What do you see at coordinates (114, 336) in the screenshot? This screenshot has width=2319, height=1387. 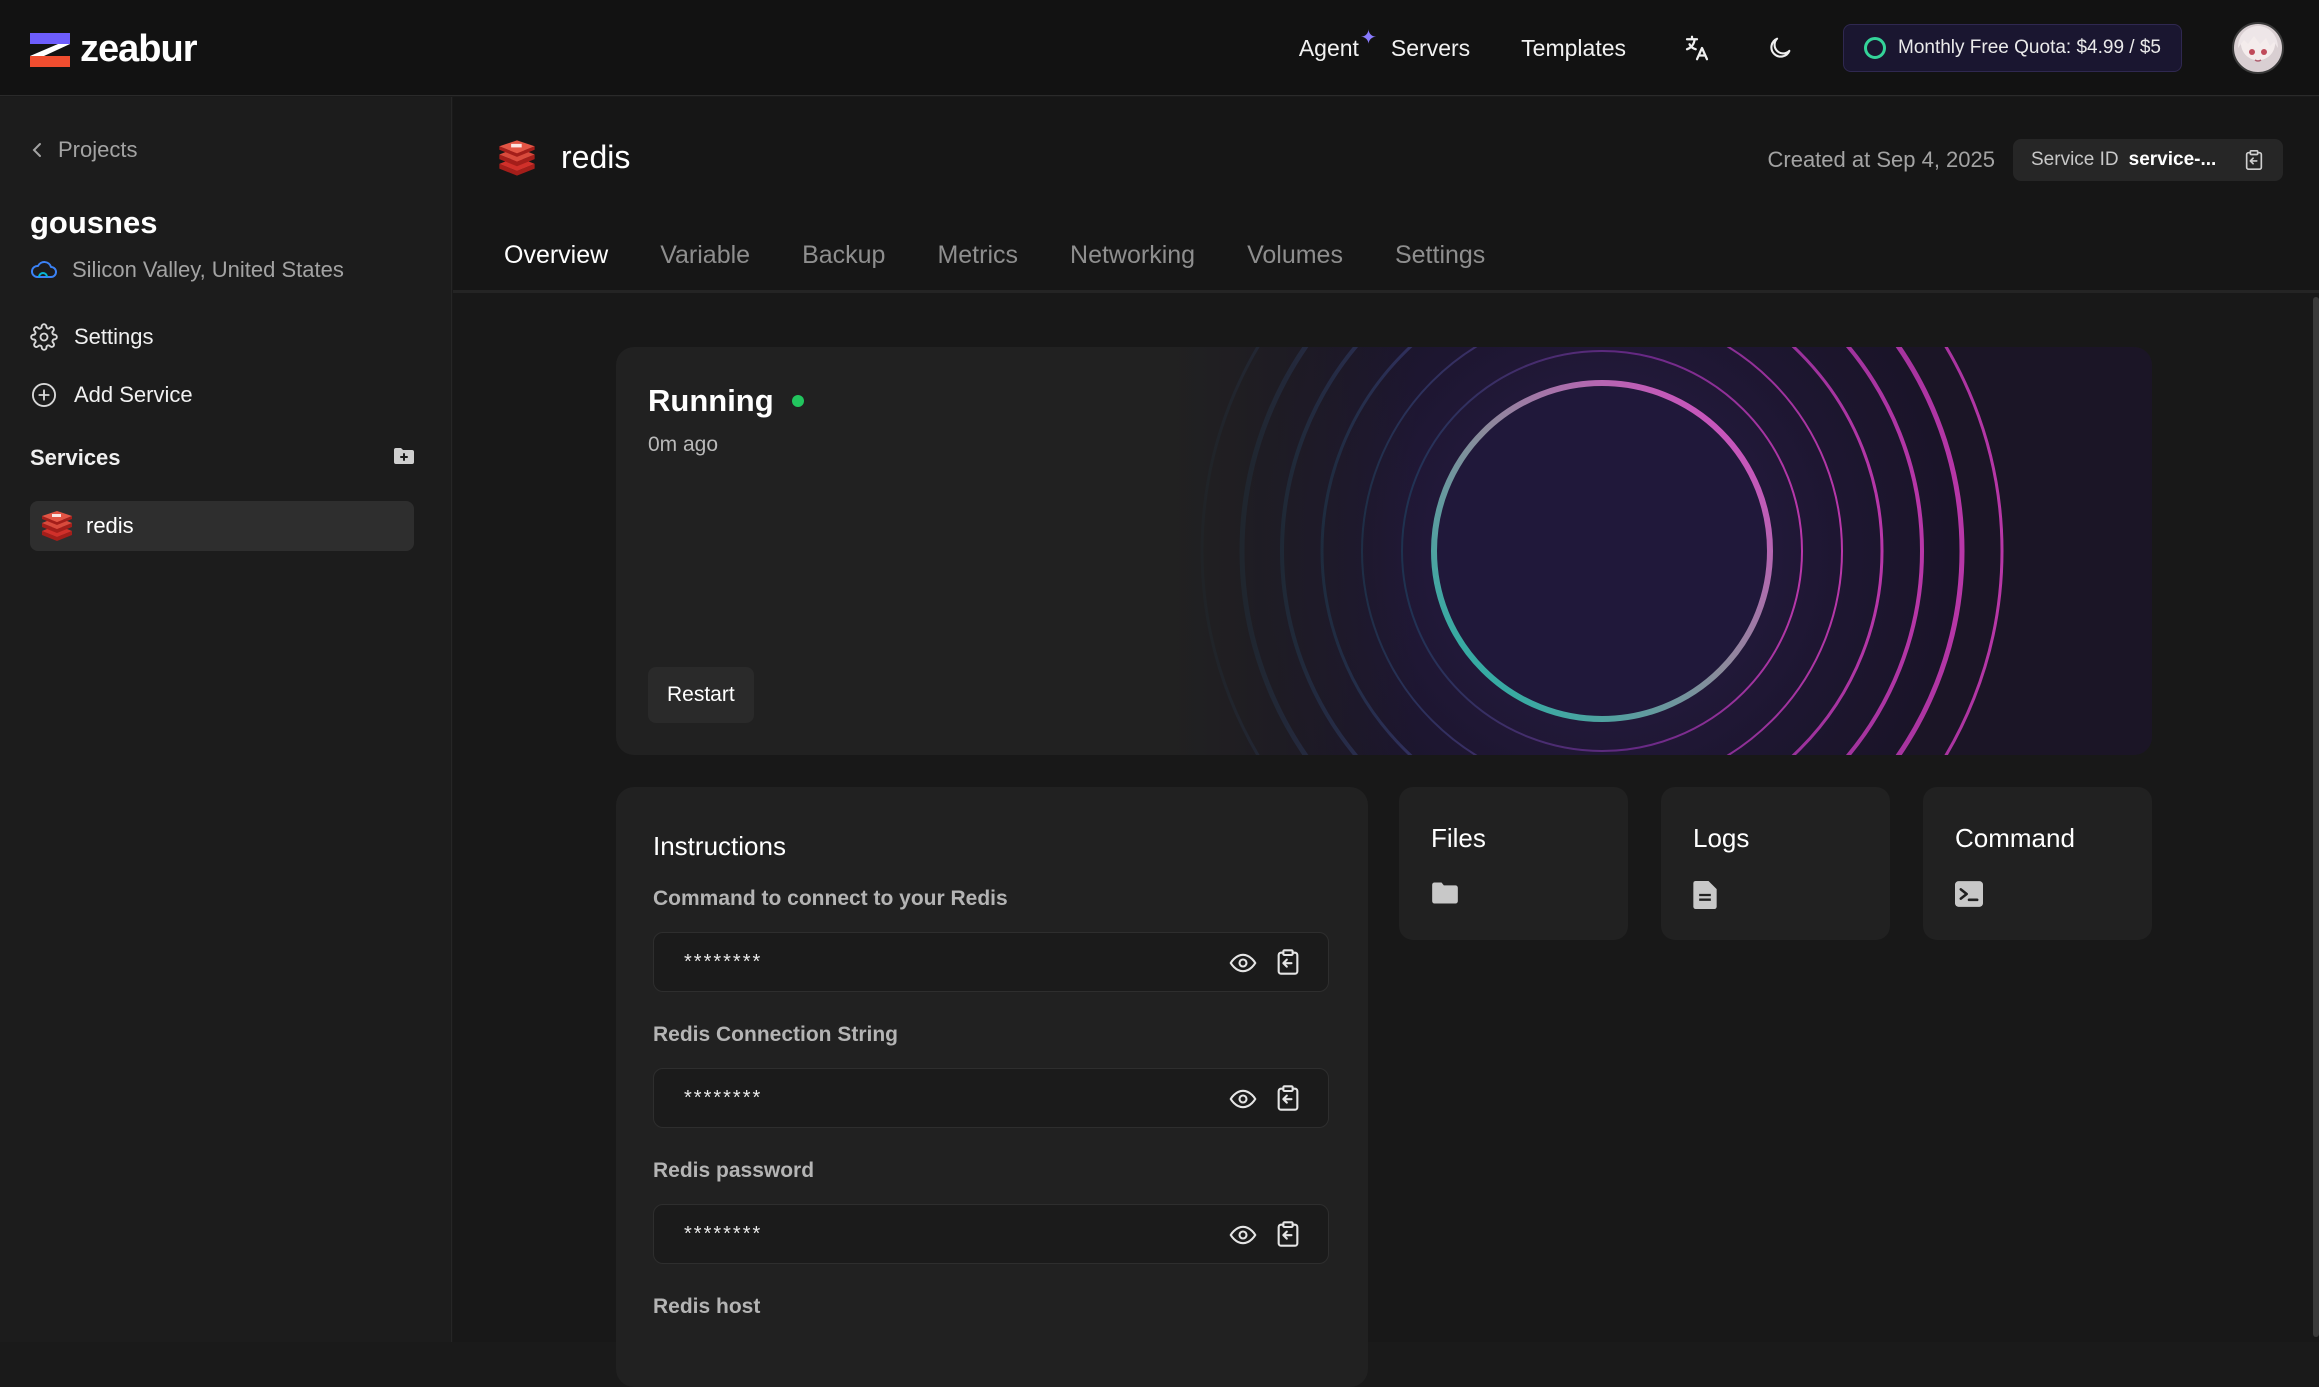 I see `sidebar-item-label: Settings` at bounding box center [114, 336].